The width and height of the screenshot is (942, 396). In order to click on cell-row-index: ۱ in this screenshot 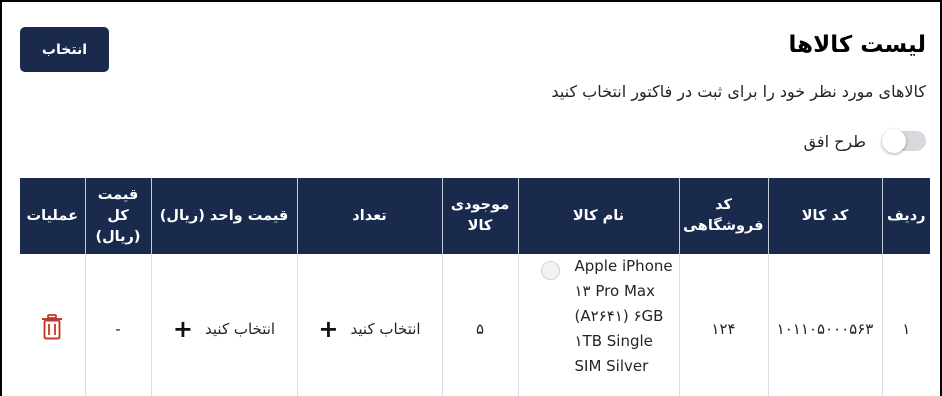, I will do `click(905, 325)`.